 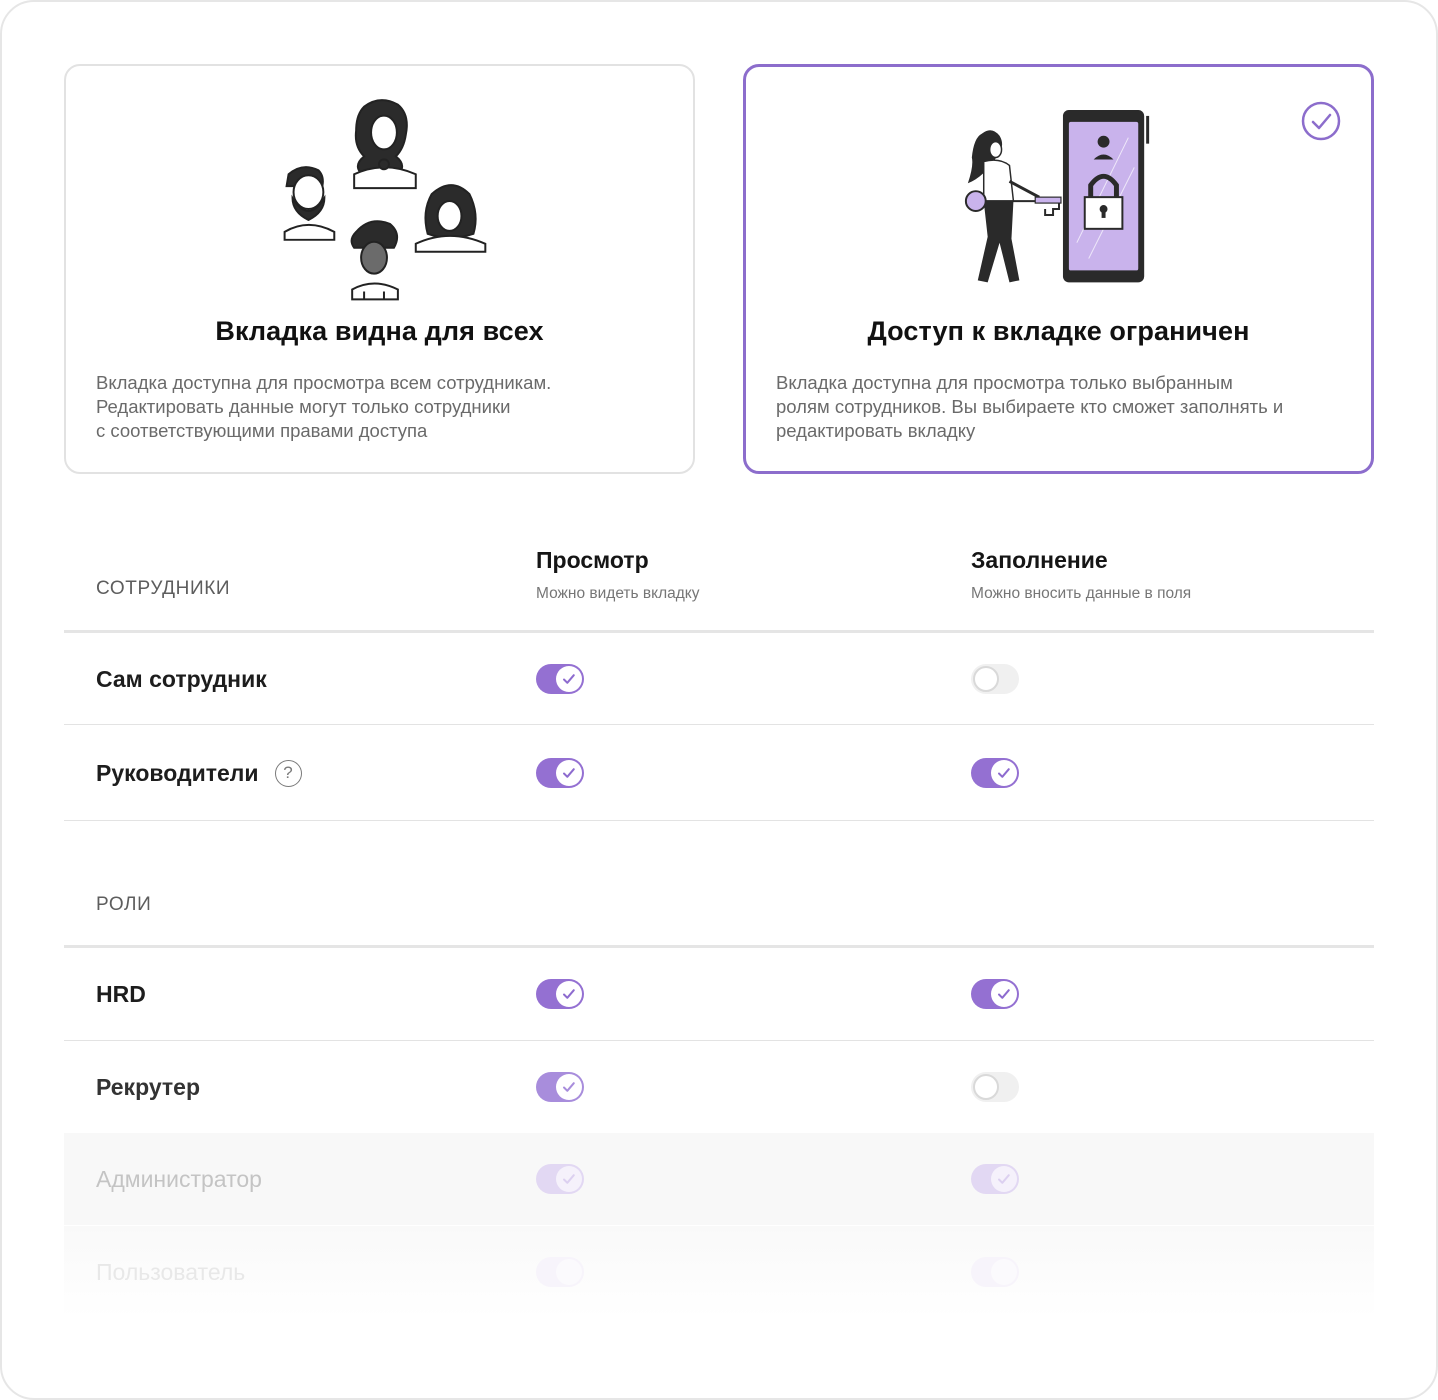 I want to click on help-icon: ?, so click(x=288, y=773).